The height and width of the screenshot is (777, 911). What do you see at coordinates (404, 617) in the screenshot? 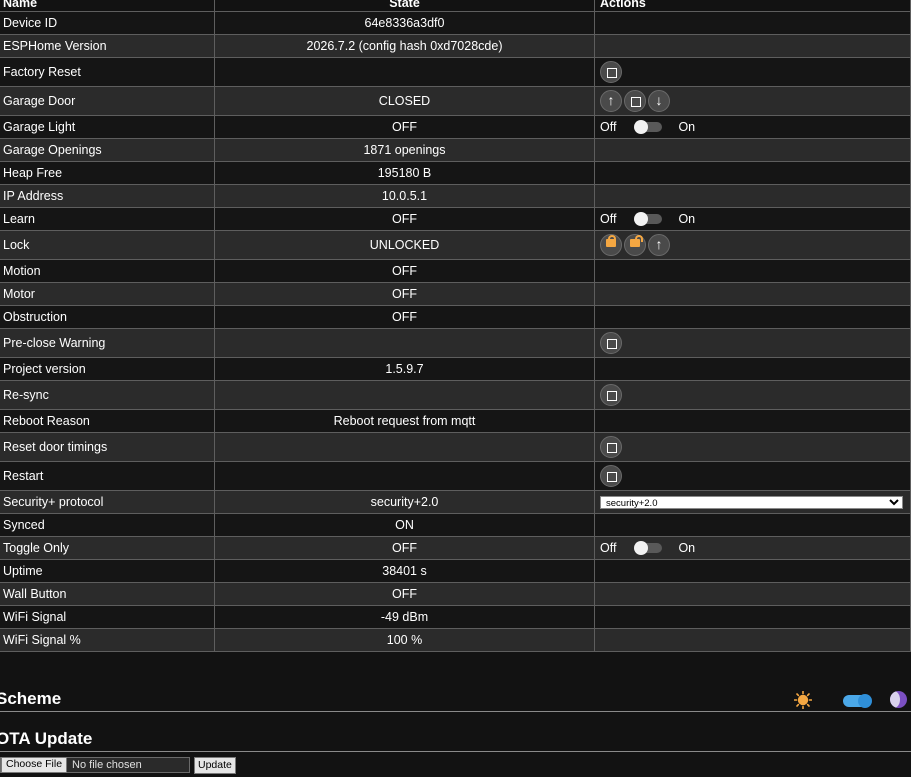
I see `row-state: -49 dBm` at bounding box center [404, 617].